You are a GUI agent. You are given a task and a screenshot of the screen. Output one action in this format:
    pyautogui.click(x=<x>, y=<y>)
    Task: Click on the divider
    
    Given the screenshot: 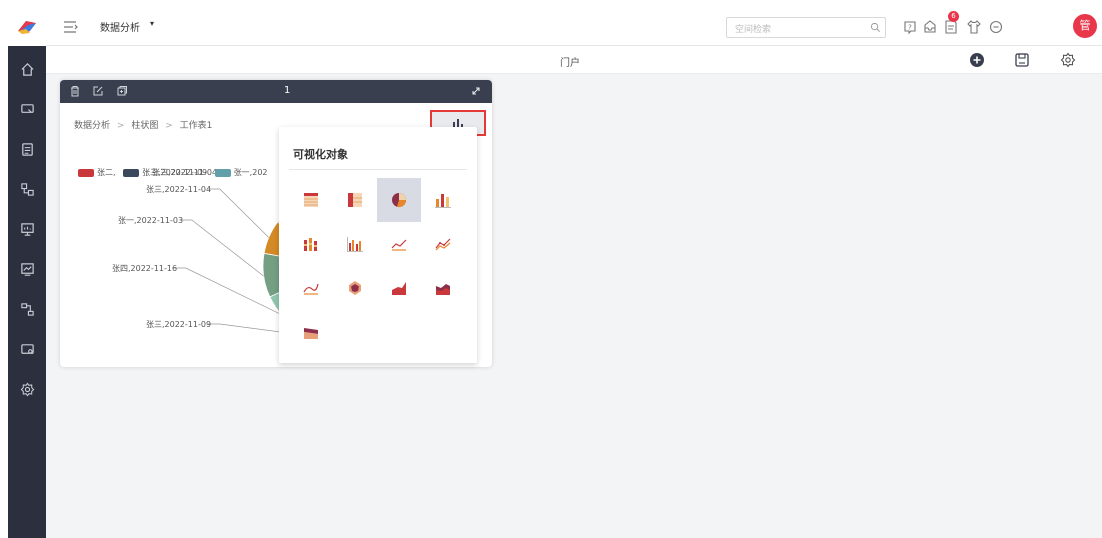 What is the action you would take?
    pyautogui.click(x=378, y=169)
    